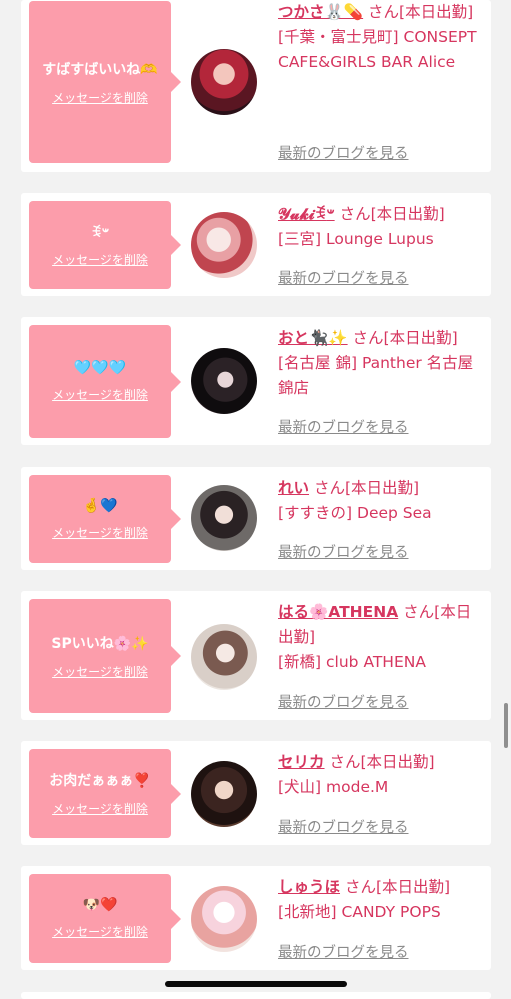 The height and width of the screenshot is (999, 511). Describe the element at coordinates (105, 519) in the screenshot. I see `message-bubble: 🤞💙 メッセージを削除` at that location.